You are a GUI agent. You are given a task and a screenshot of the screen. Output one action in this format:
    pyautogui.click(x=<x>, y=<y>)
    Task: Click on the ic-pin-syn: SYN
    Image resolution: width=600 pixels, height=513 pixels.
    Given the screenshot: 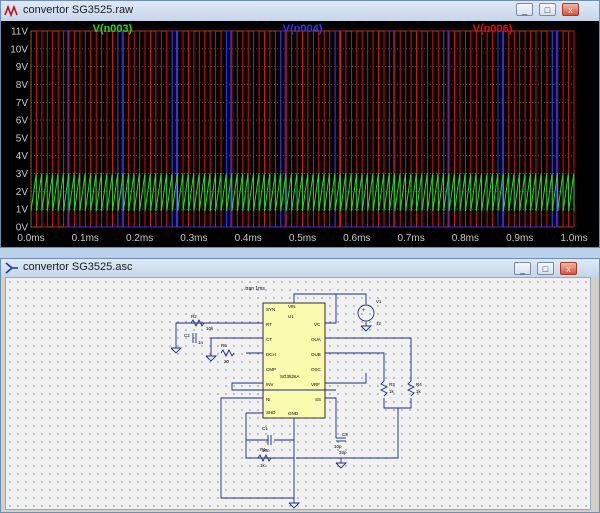 What is the action you would take?
    pyautogui.click(x=270, y=309)
    